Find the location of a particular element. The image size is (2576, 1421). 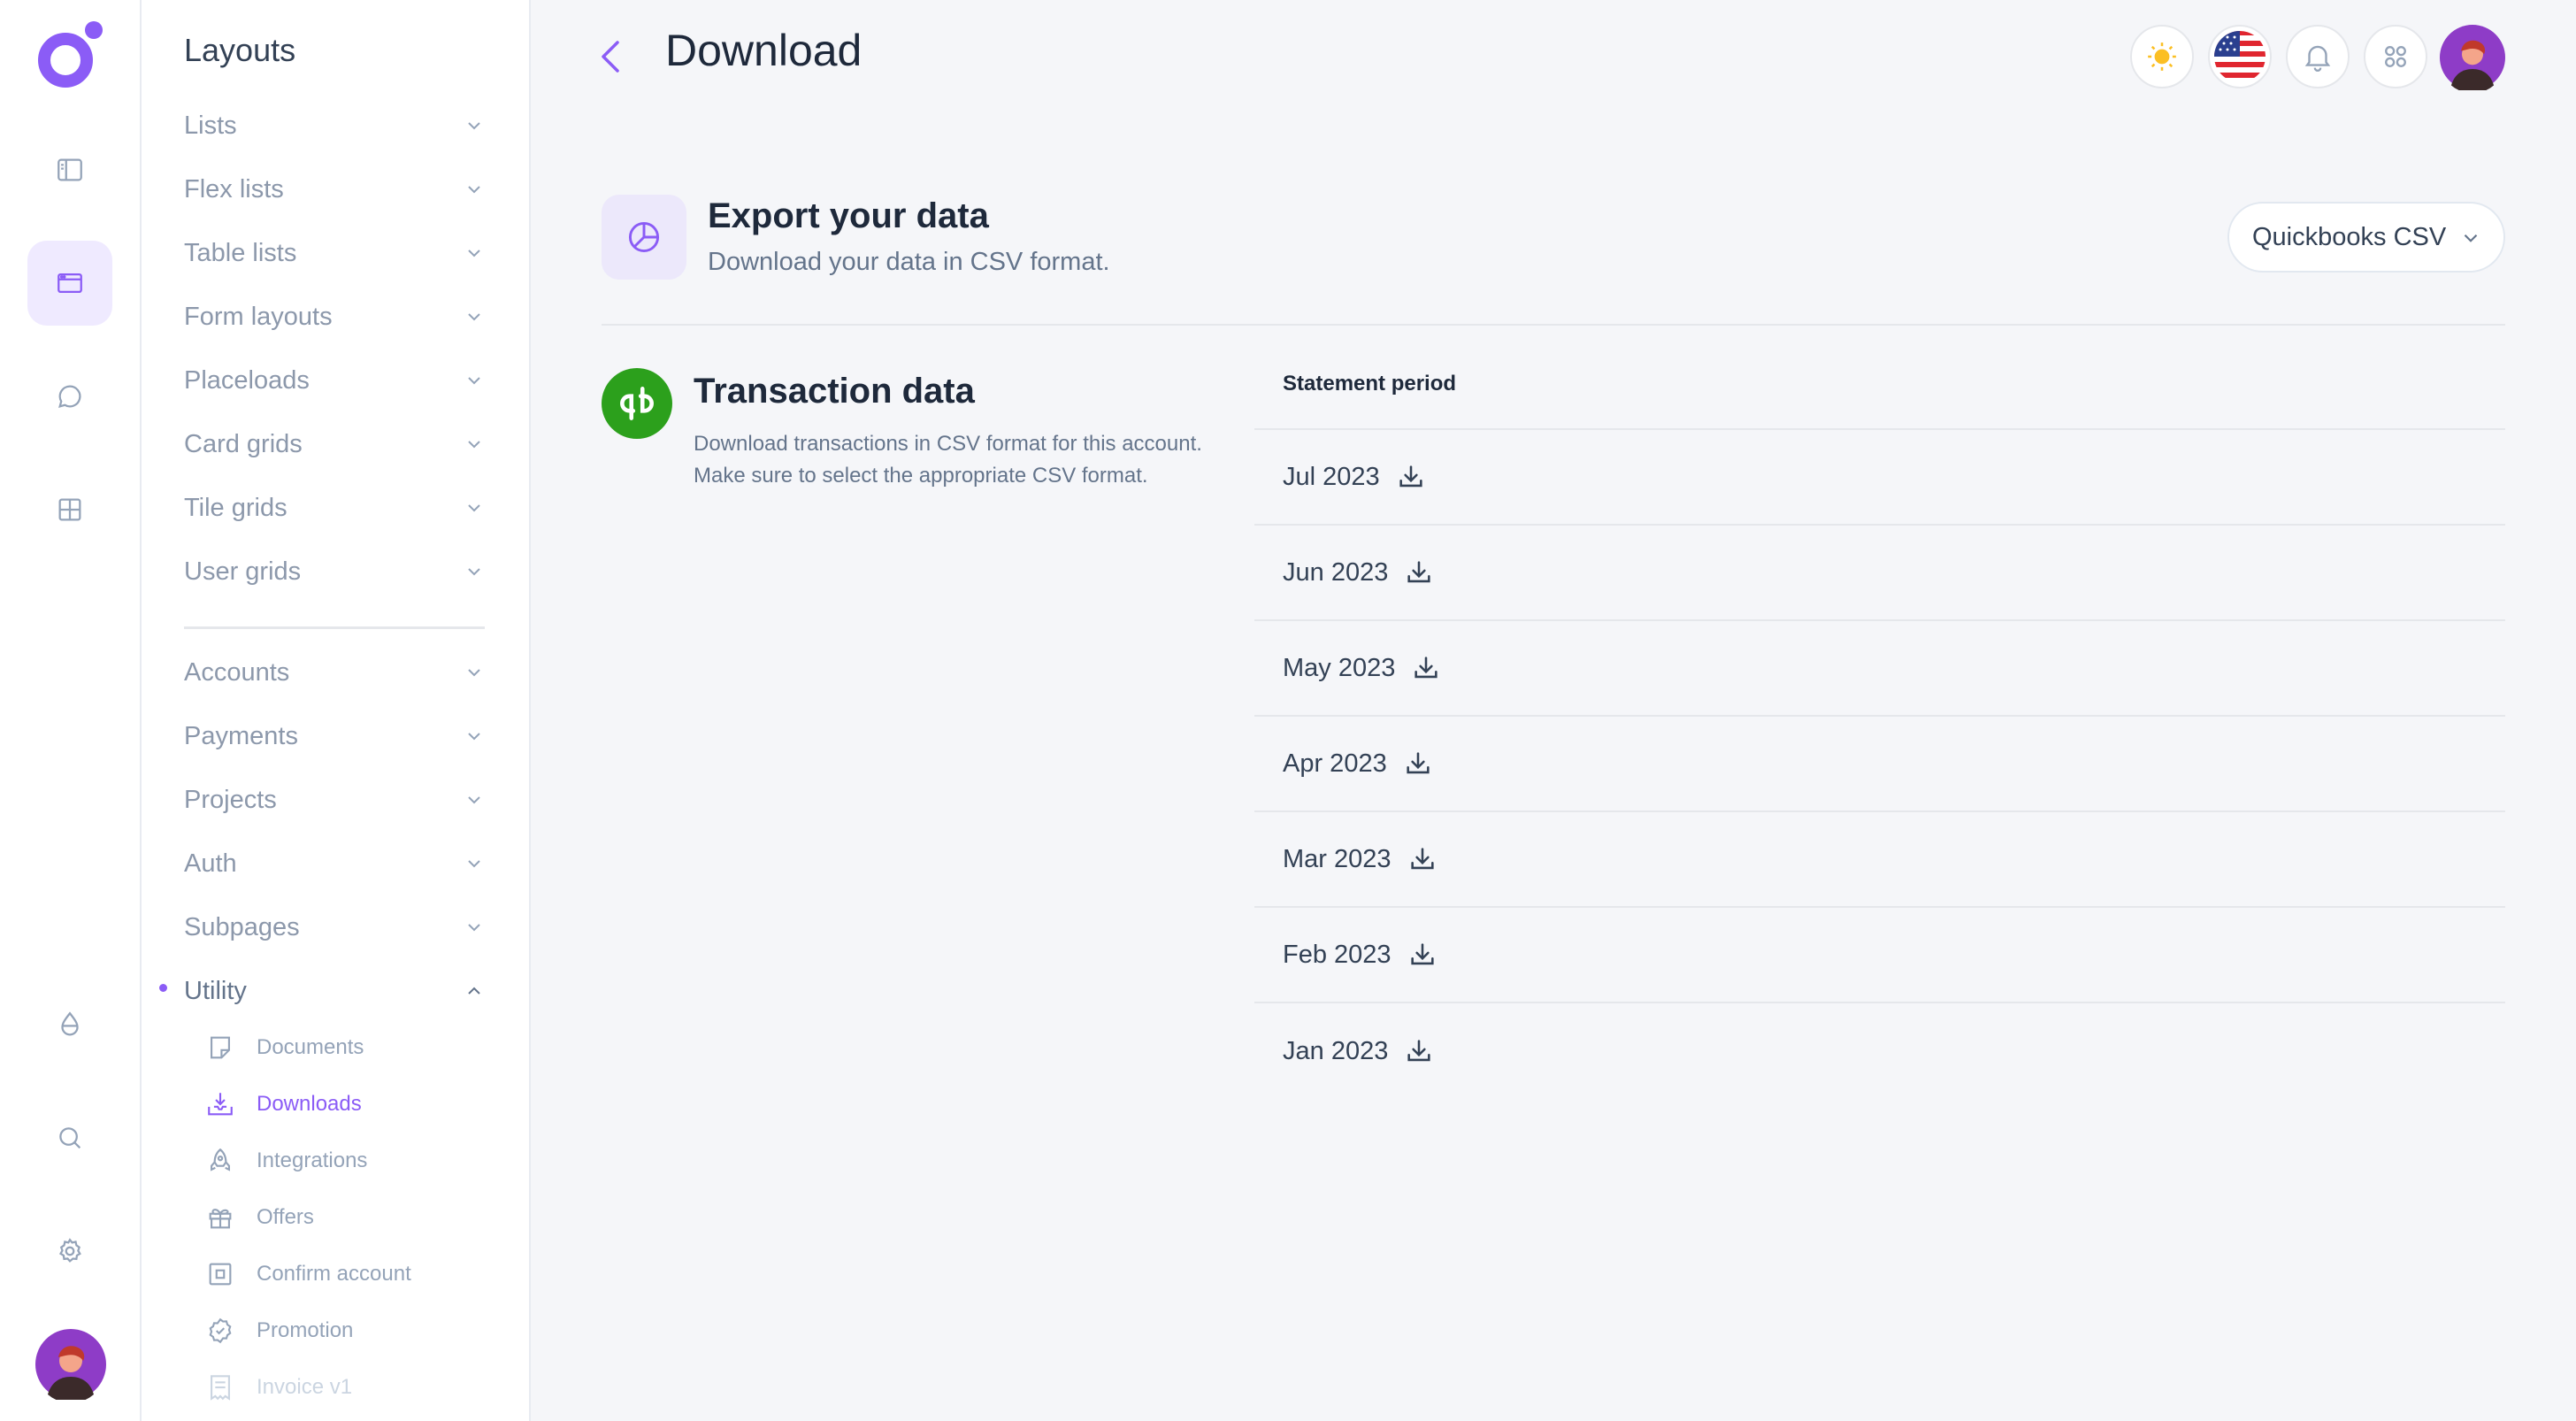

nav-payments: Payments is located at coordinates (334, 736).